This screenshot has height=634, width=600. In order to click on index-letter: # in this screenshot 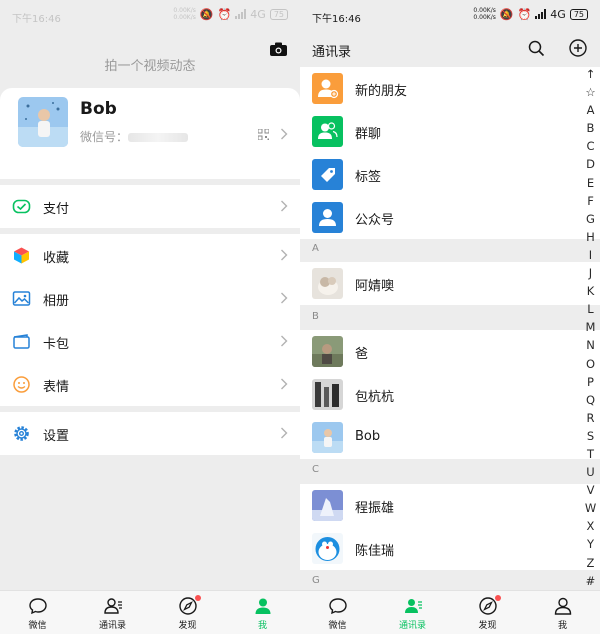, I will do `click(591, 581)`.